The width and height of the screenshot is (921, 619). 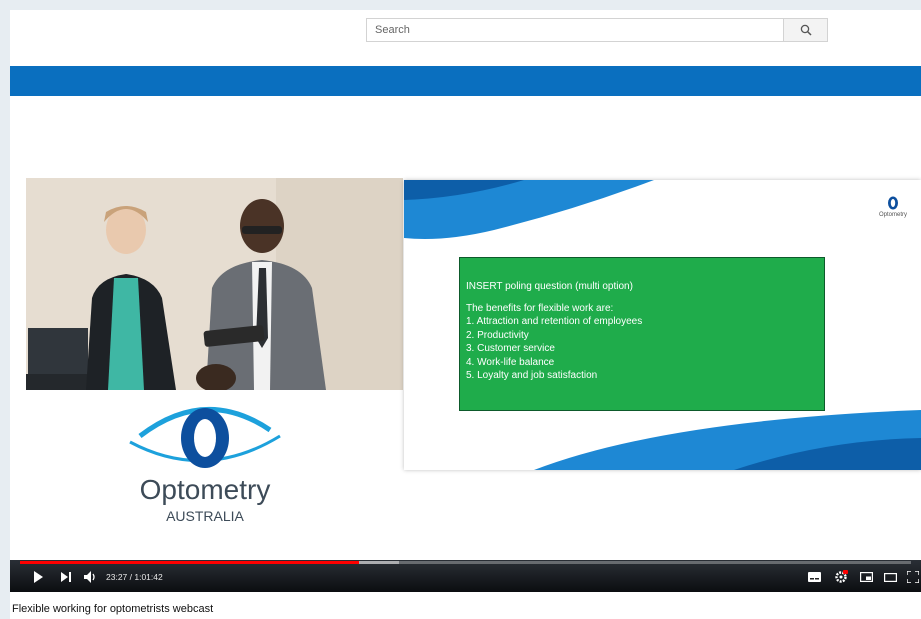 I want to click on miniplayer-icon, so click(x=866, y=577).